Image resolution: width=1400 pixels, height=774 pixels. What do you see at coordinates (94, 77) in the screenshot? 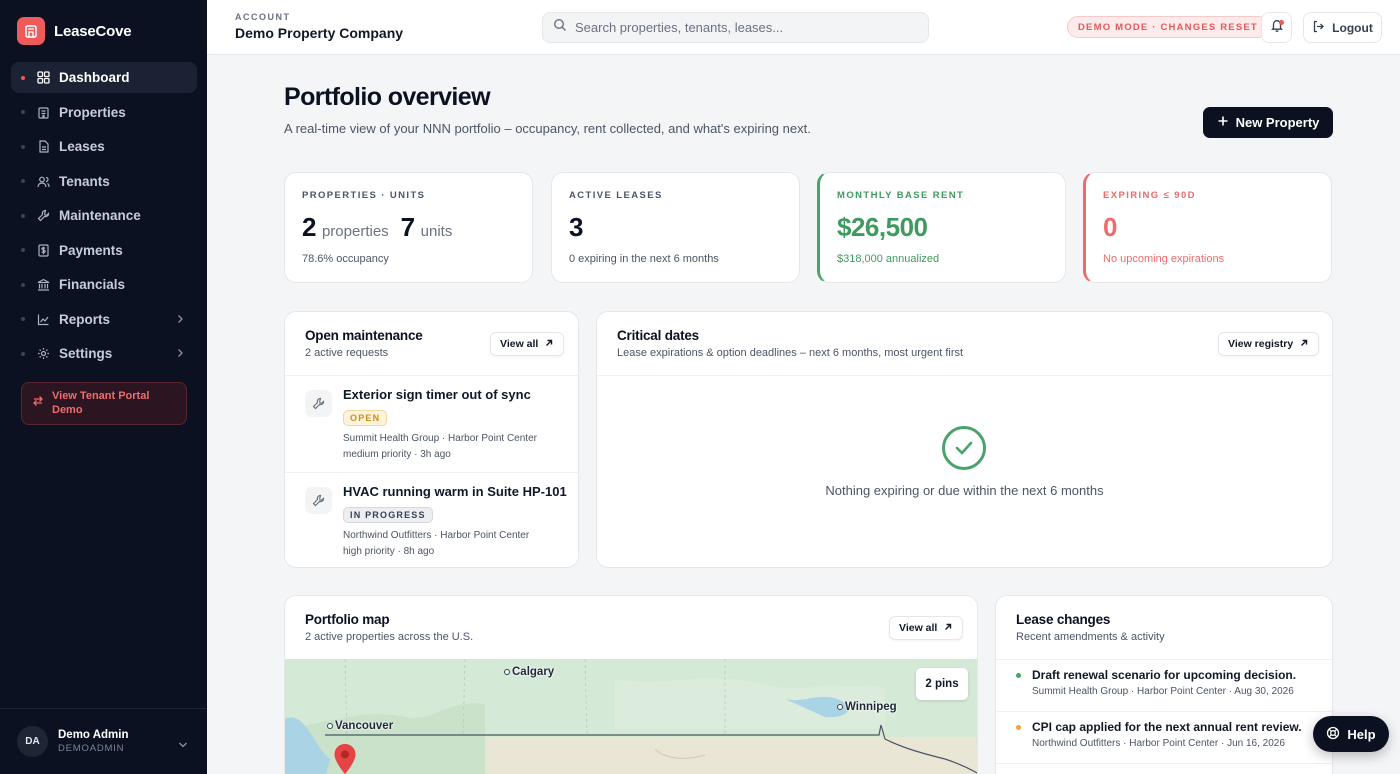
I see `sidebar-item-label: Dashboard` at bounding box center [94, 77].